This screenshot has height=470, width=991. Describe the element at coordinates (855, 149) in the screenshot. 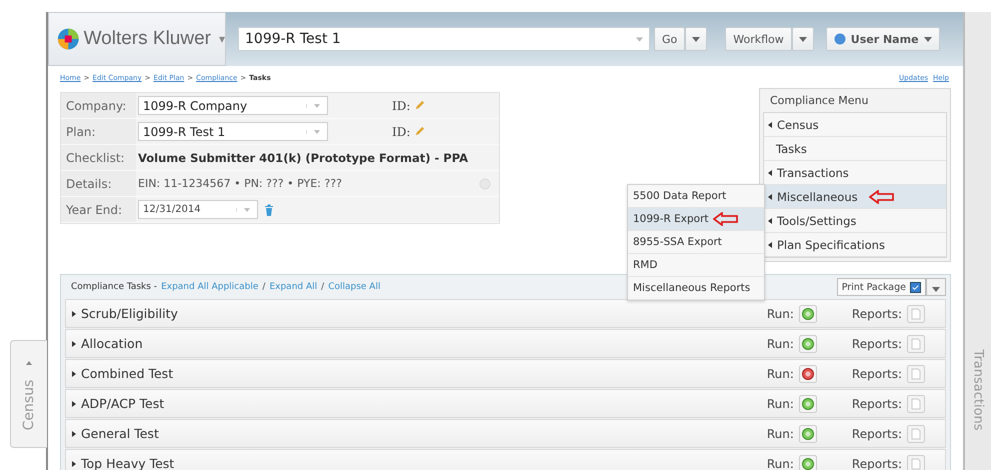

I see `menu-item: Tasks` at that location.